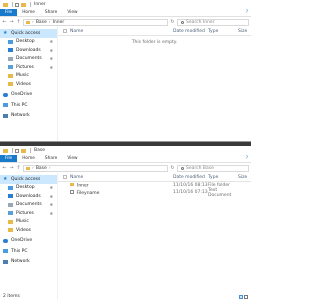 The width and height of the screenshot is (320, 300). I want to click on nav-label: Desktop, so click(25, 188).